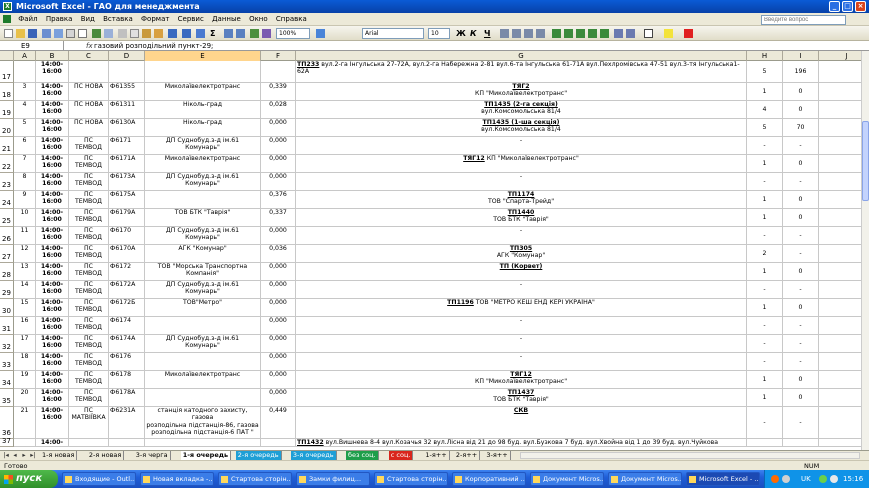 This screenshot has height=488, width=869. Describe the element at coordinates (834, 6) in the screenshot. I see `minimize-button: _` at that location.